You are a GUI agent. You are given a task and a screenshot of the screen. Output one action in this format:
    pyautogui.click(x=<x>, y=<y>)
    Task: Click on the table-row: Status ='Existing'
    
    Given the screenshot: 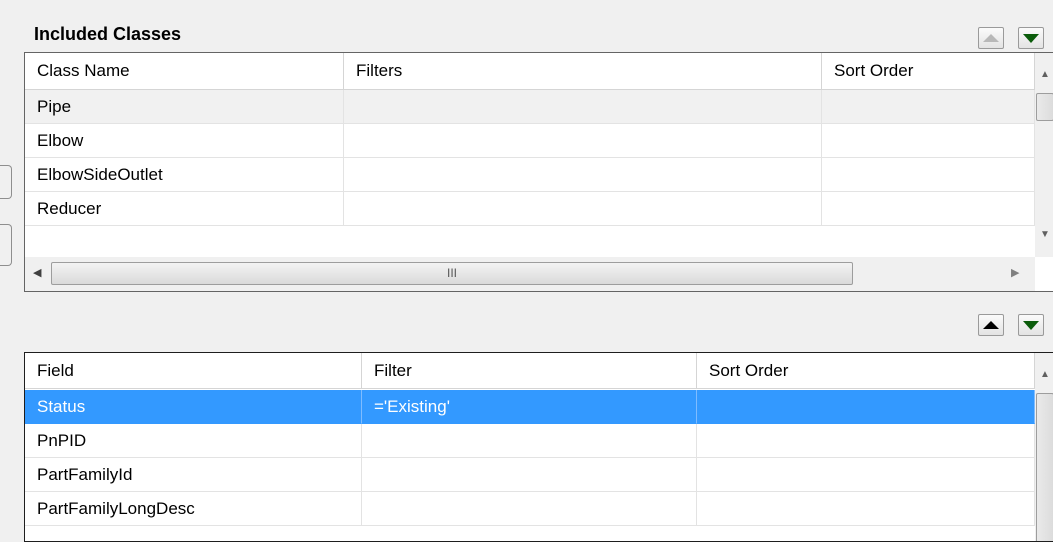 What is the action you would take?
    pyautogui.click(x=530, y=407)
    